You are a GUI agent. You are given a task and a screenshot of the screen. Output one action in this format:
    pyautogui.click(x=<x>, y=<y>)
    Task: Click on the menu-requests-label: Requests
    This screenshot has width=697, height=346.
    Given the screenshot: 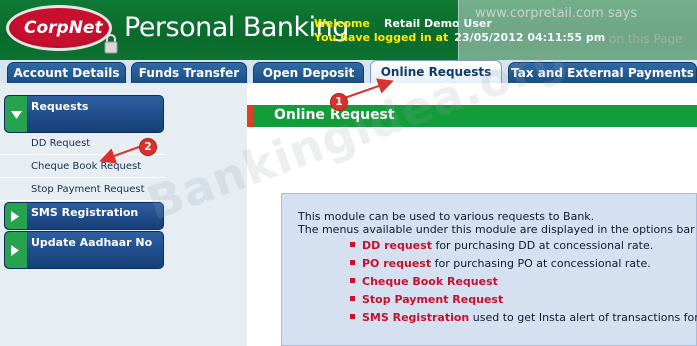 What is the action you would take?
    pyautogui.click(x=60, y=106)
    